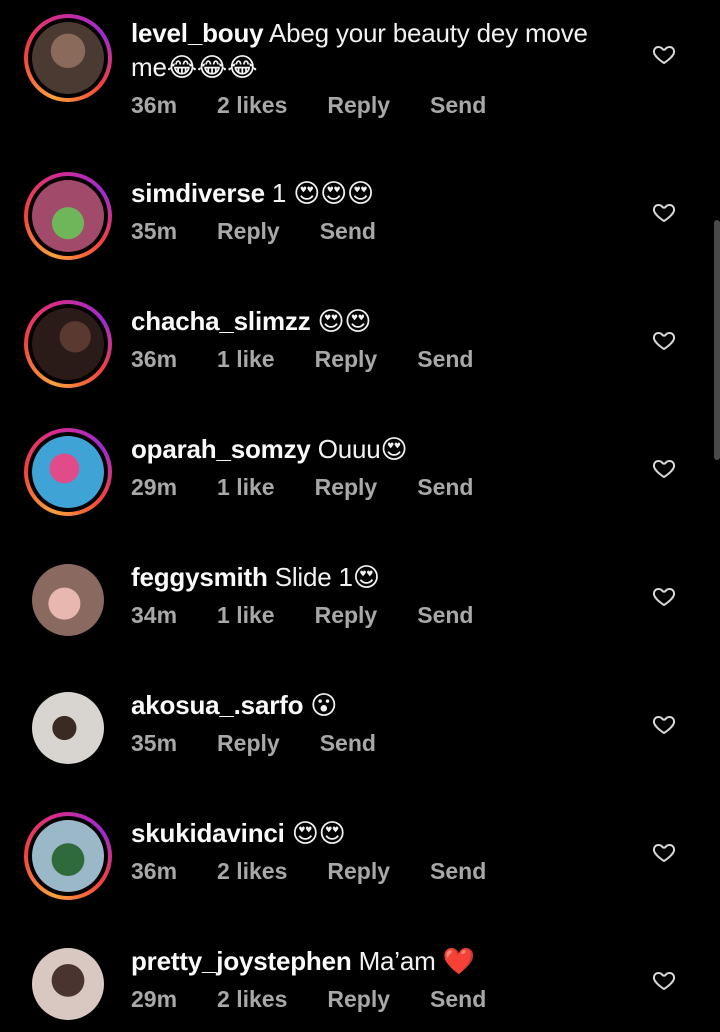 This screenshot has height=1032, width=720. Describe the element at coordinates (154, 615) in the screenshot. I see `comment-time: 34m` at that location.